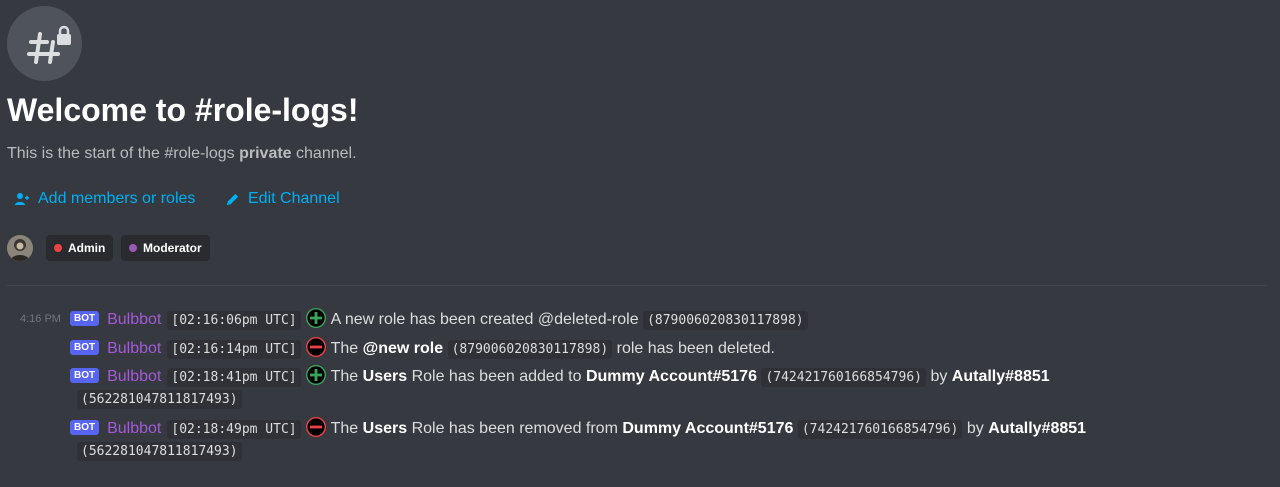 This screenshot has height=487, width=1280. What do you see at coordinates (234, 320) in the screenshot?
I see `log-timestamp: [02:16:06pm UTC]` at bounding box center [234, 320].